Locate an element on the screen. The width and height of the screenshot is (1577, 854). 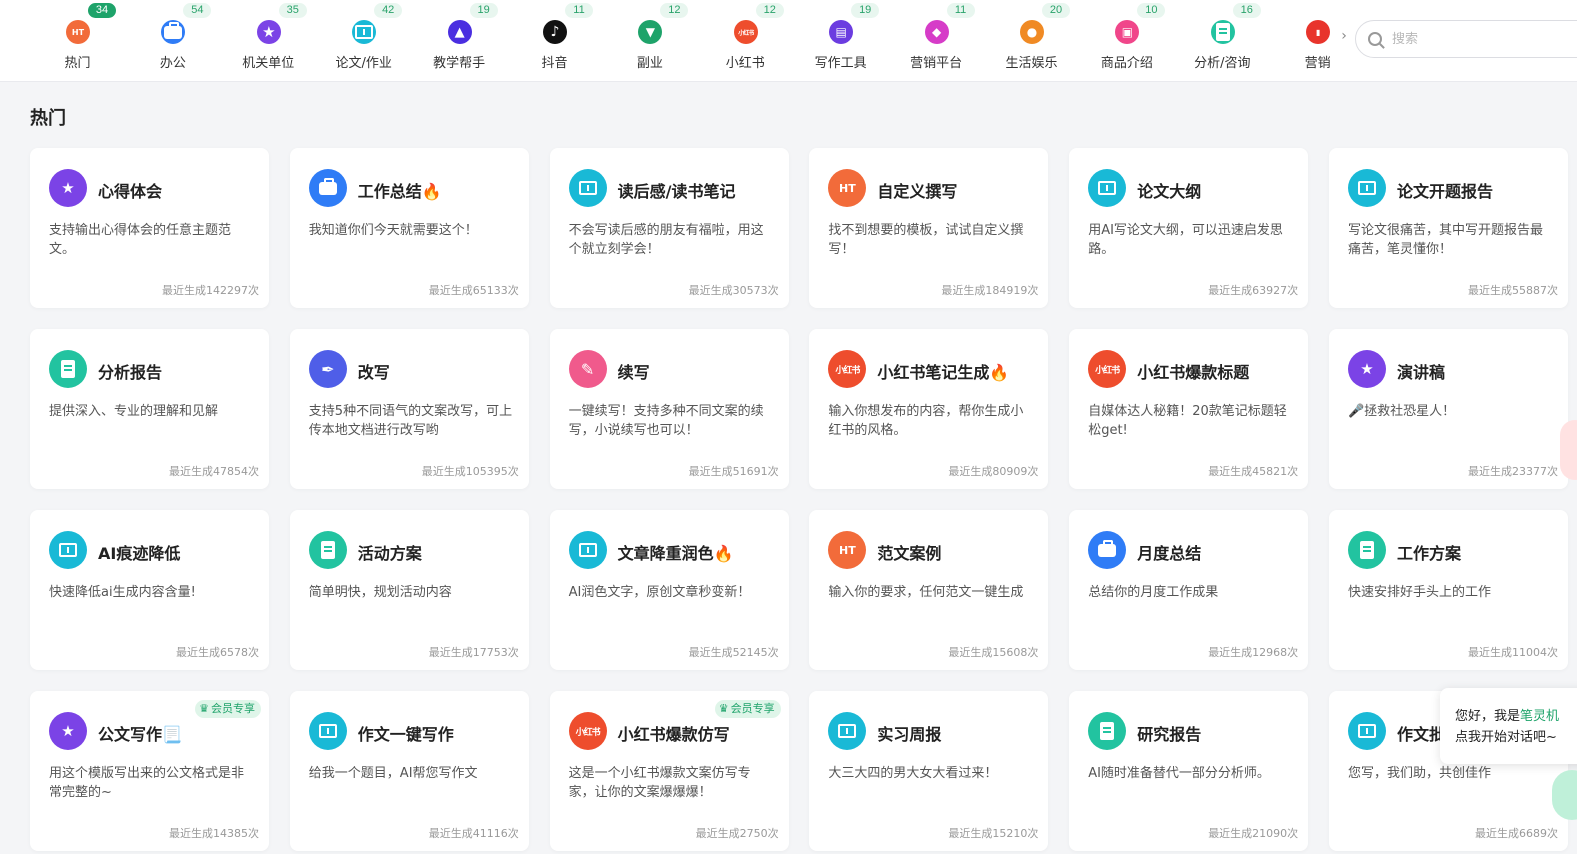
category-tab: 54 办公 is located at coordinates (172, 40).